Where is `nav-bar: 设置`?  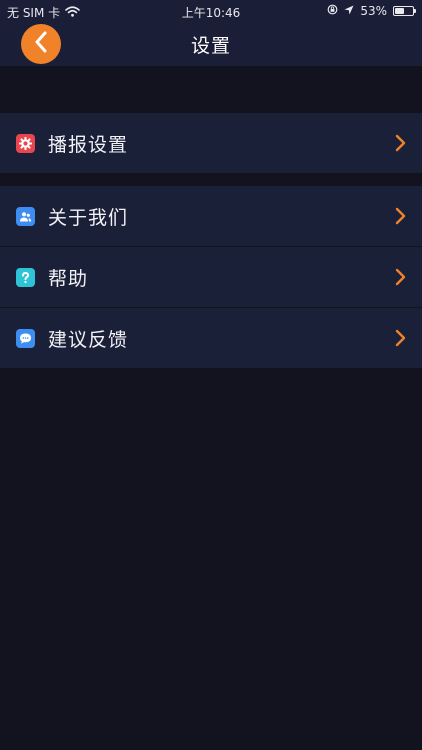 nav-bar: 设置 is located at coordinates (211, 44).